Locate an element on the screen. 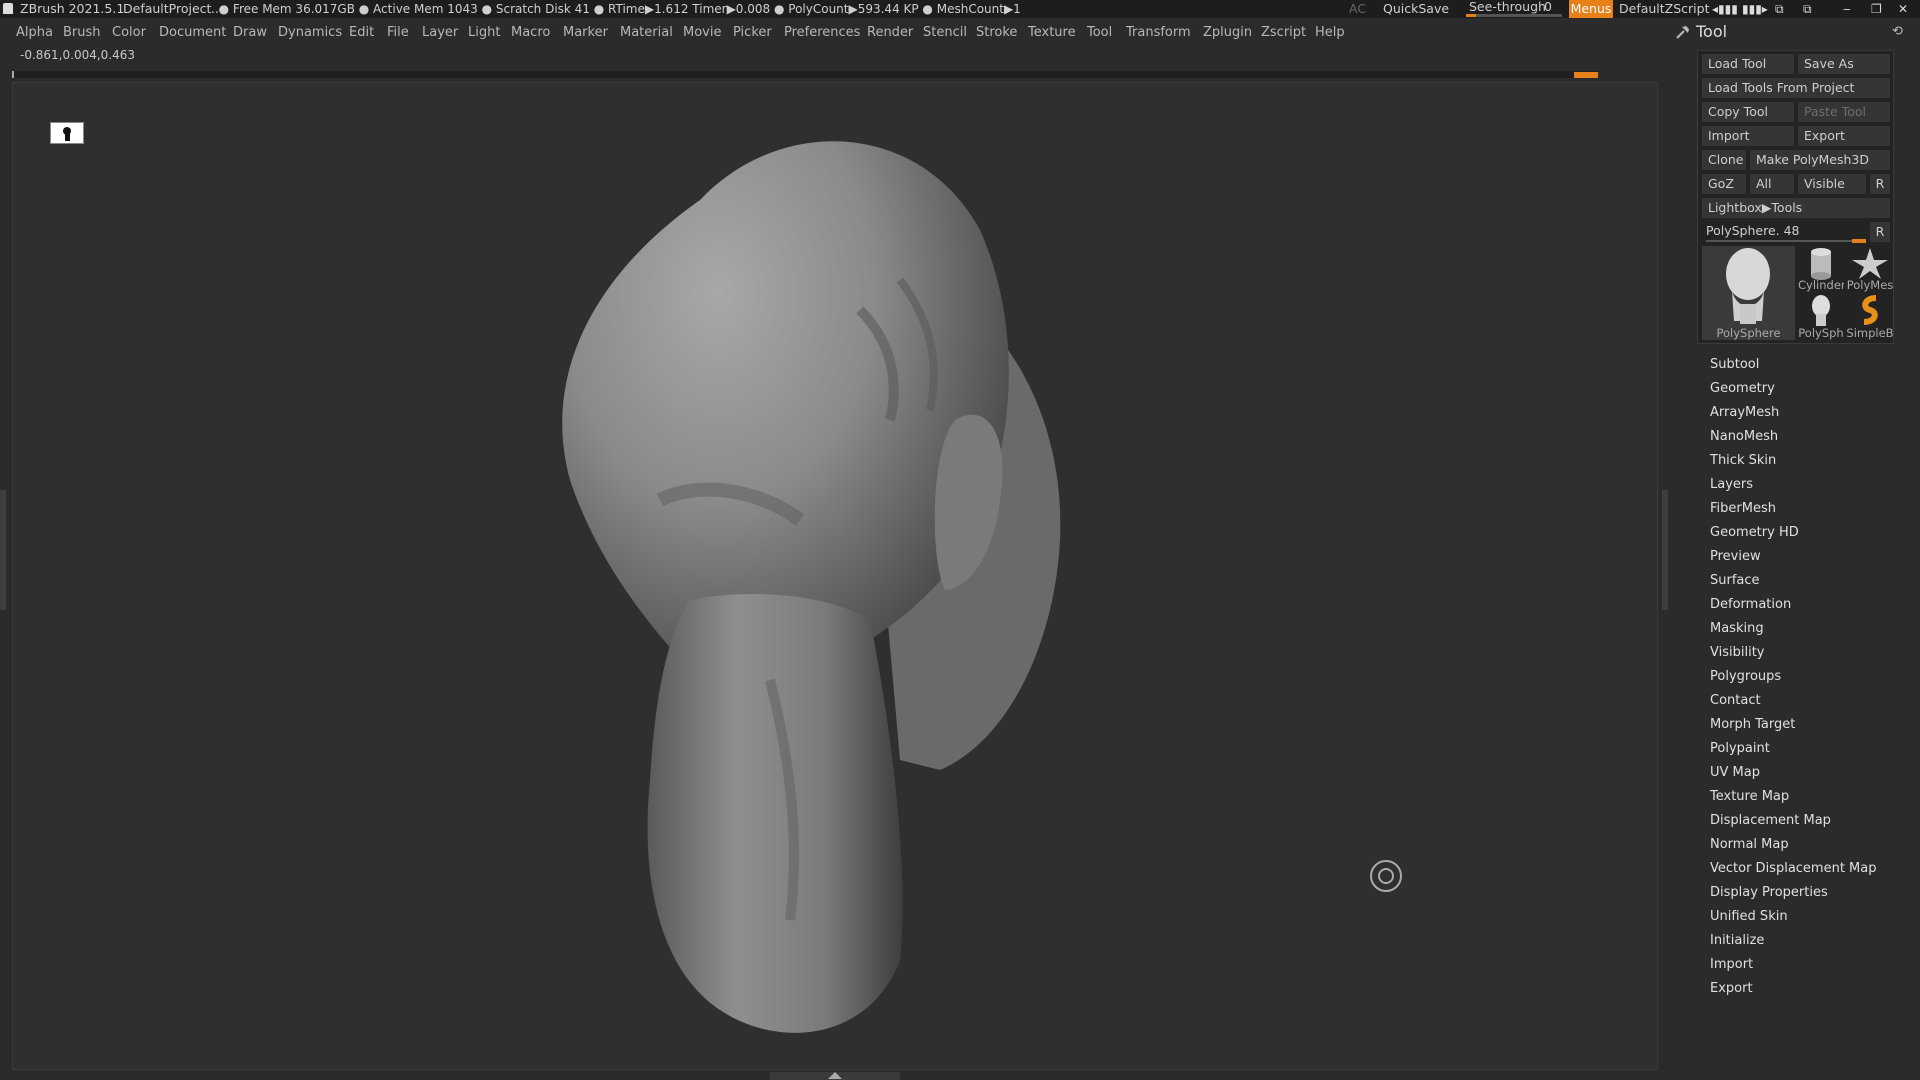  subpalette-display-properties: Display Properties is located at coordinates (1810, 895).